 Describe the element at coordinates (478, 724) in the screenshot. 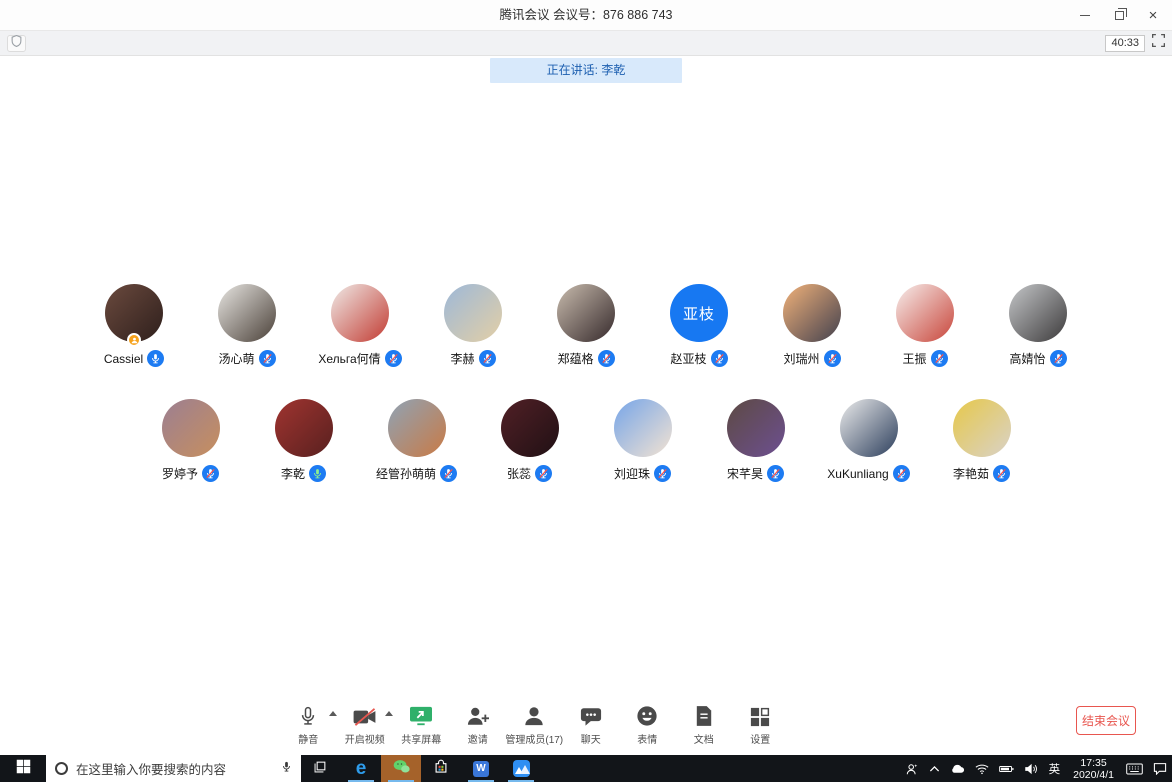

I see `toolbar-button-invite: 邀请` at that location.